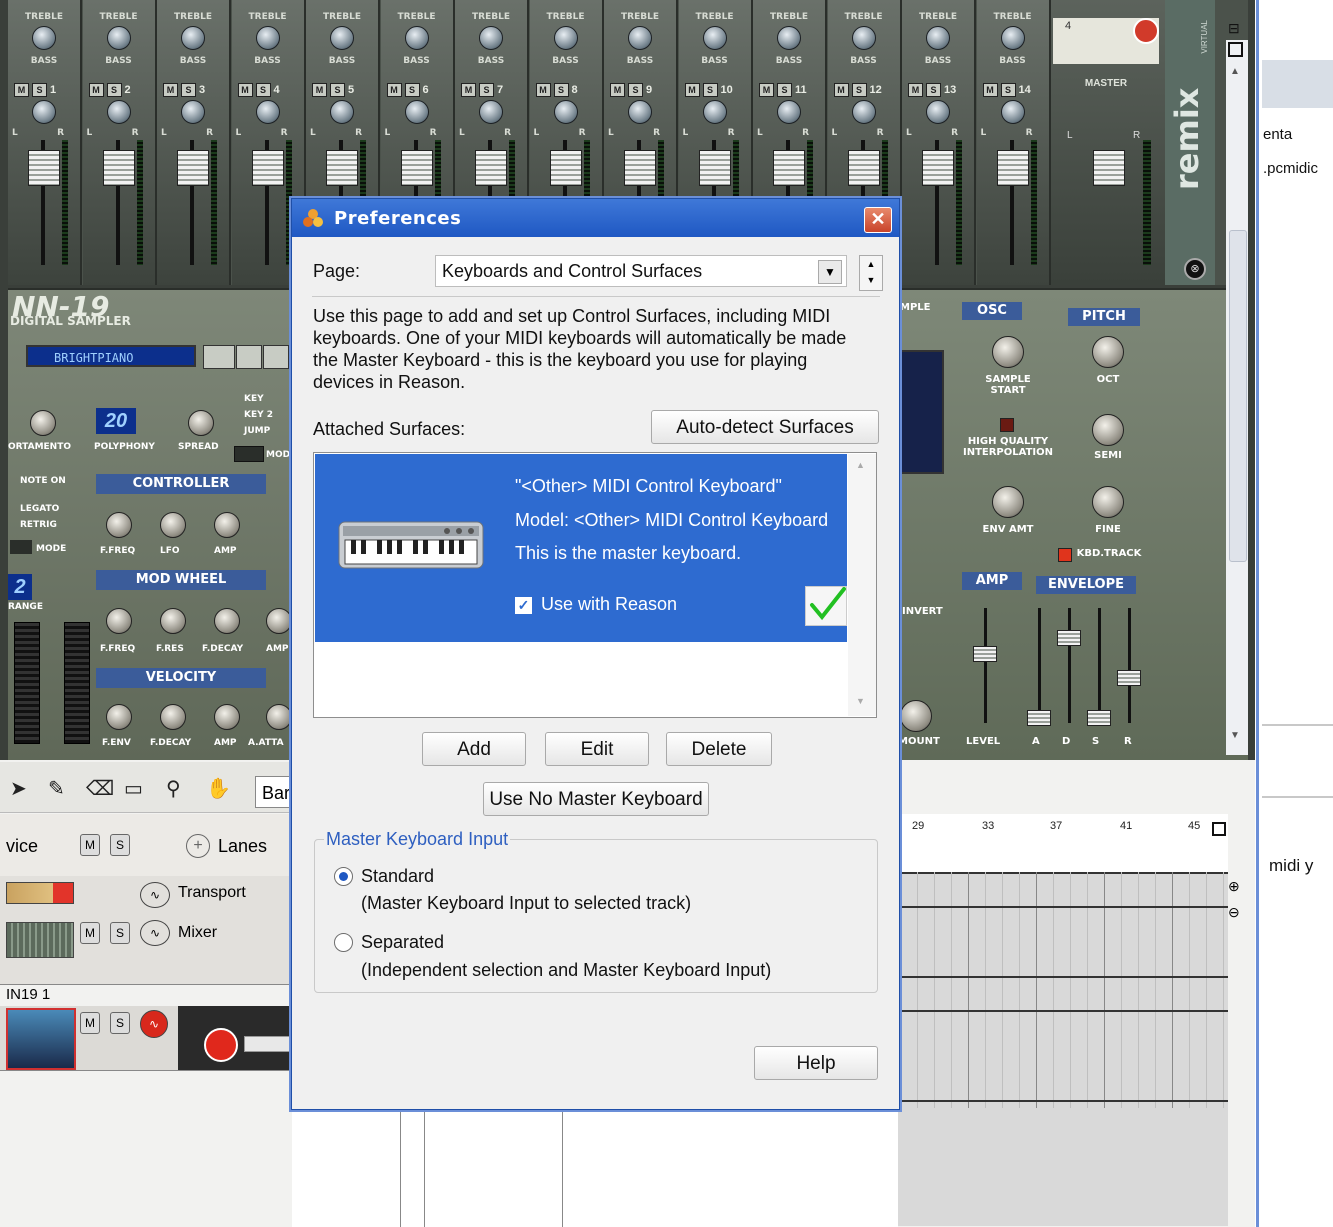 Image resolution: width=1333 pixels, height=1227 pixels. Describe the element at coordinates (1069, 638) in the screenshot. I see `env-d-fader` at that location.